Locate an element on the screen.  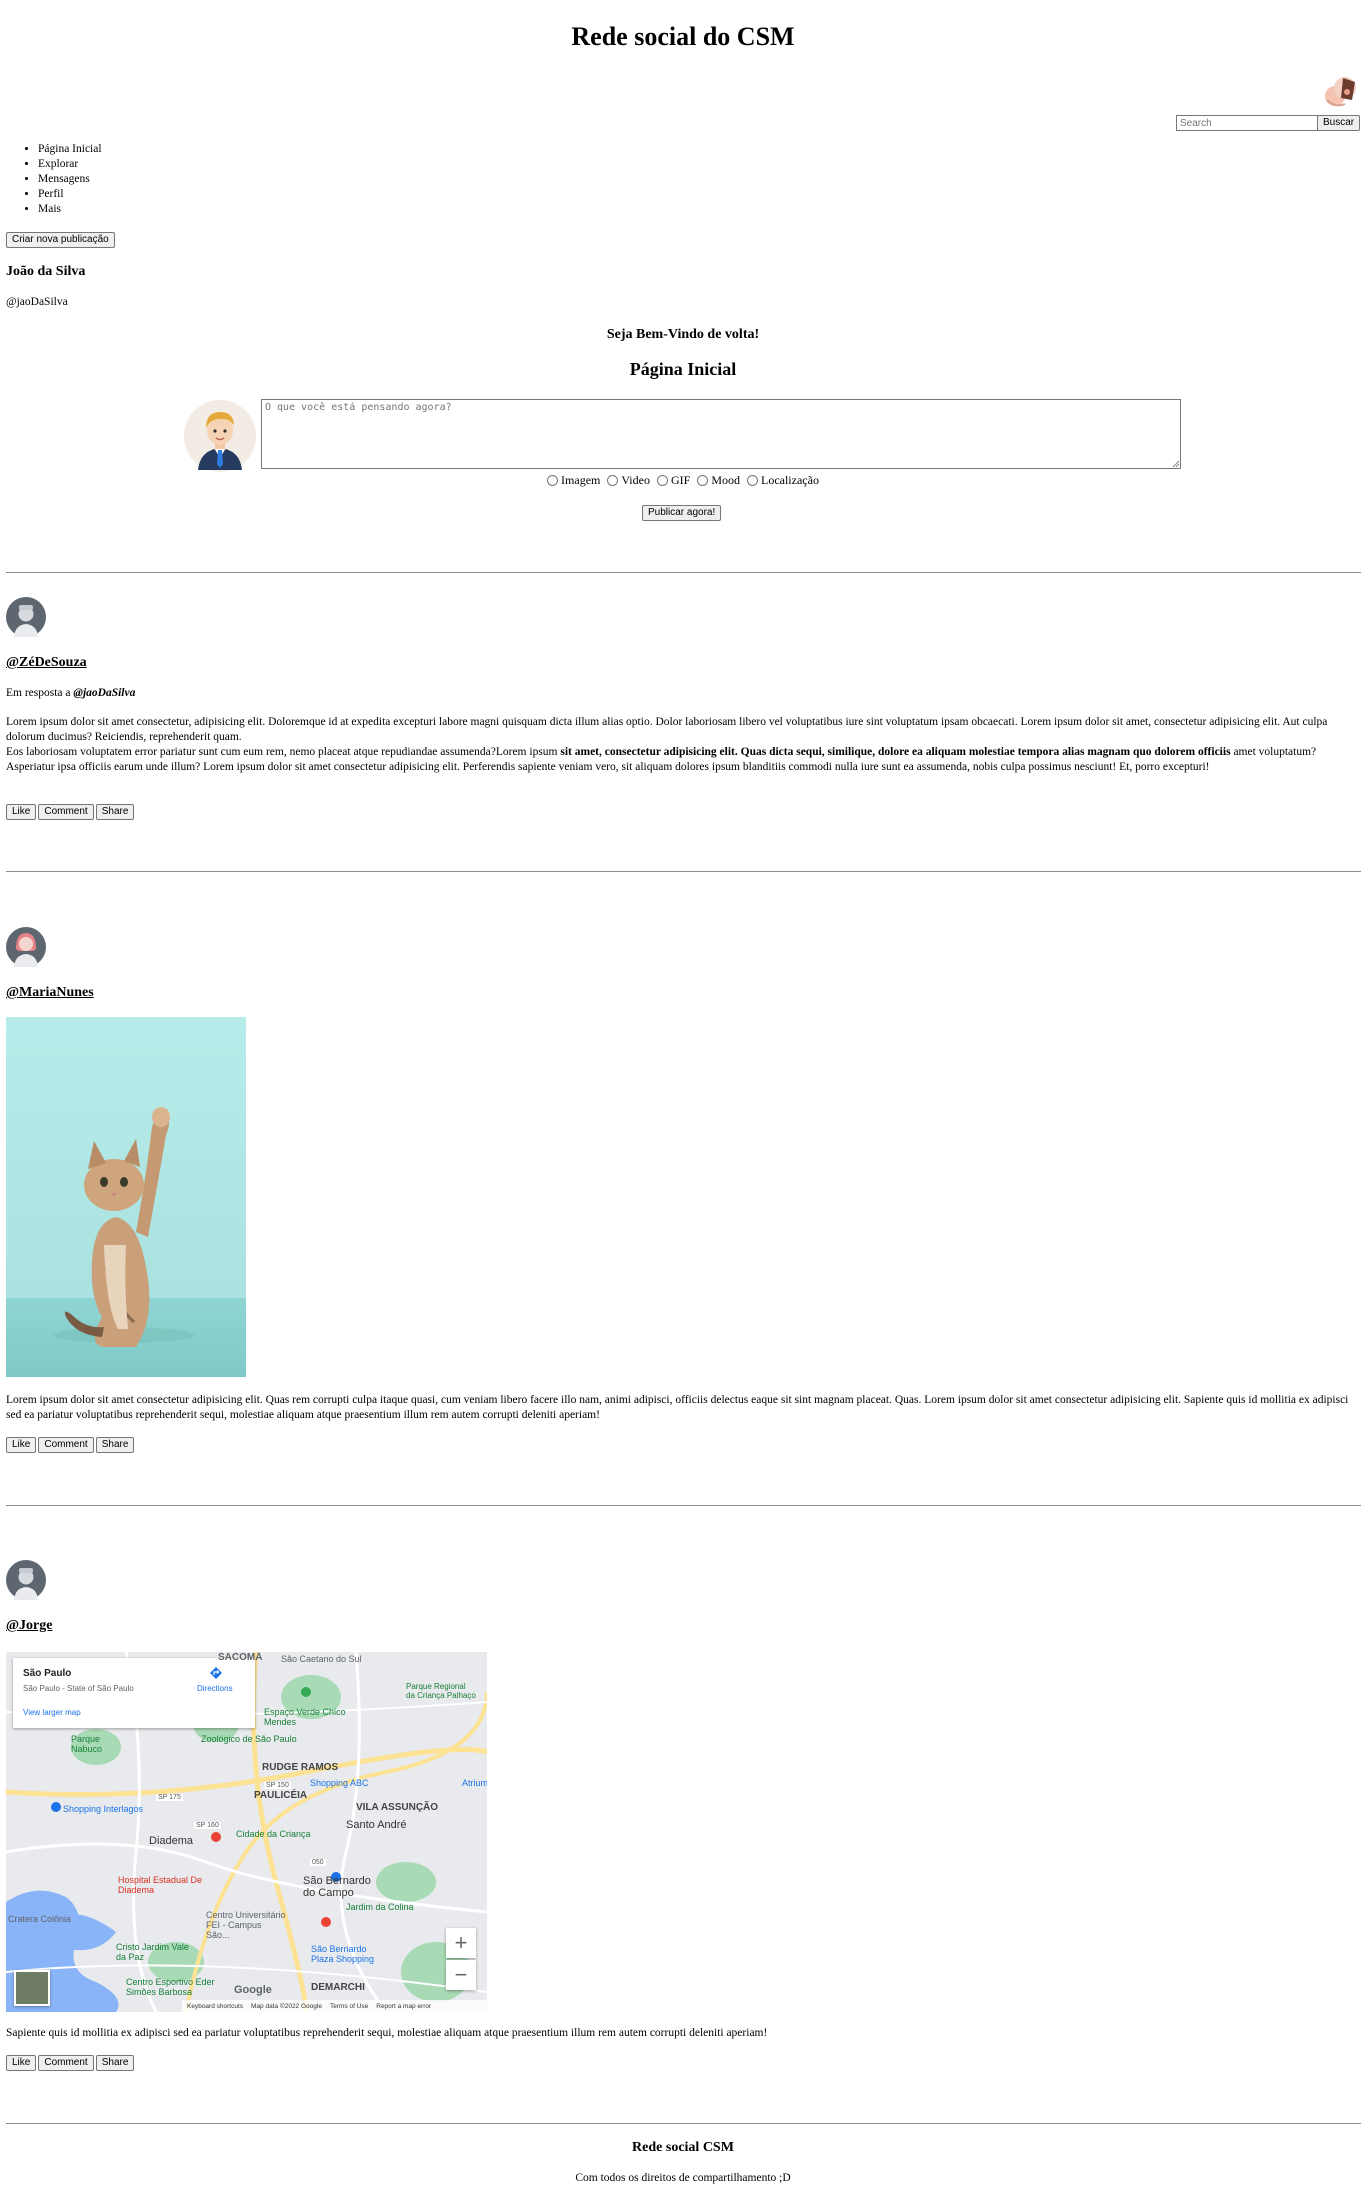
google-logo: Google is located at coordinates (253, 1990).